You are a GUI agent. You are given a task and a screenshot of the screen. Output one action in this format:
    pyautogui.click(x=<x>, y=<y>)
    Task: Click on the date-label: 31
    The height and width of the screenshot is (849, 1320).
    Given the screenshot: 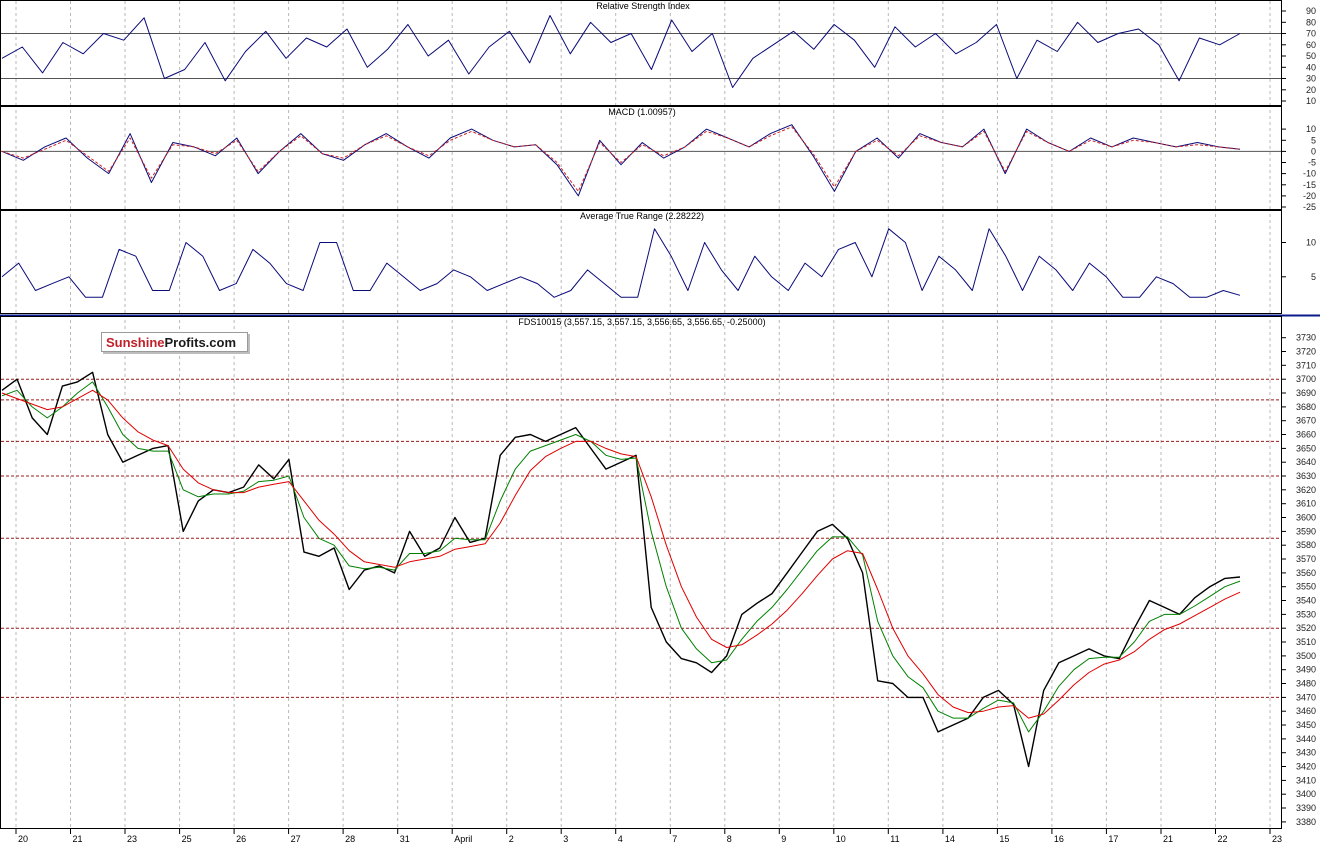 What is the action you would take?
    pyautogui.click(x=405, y=839)
    